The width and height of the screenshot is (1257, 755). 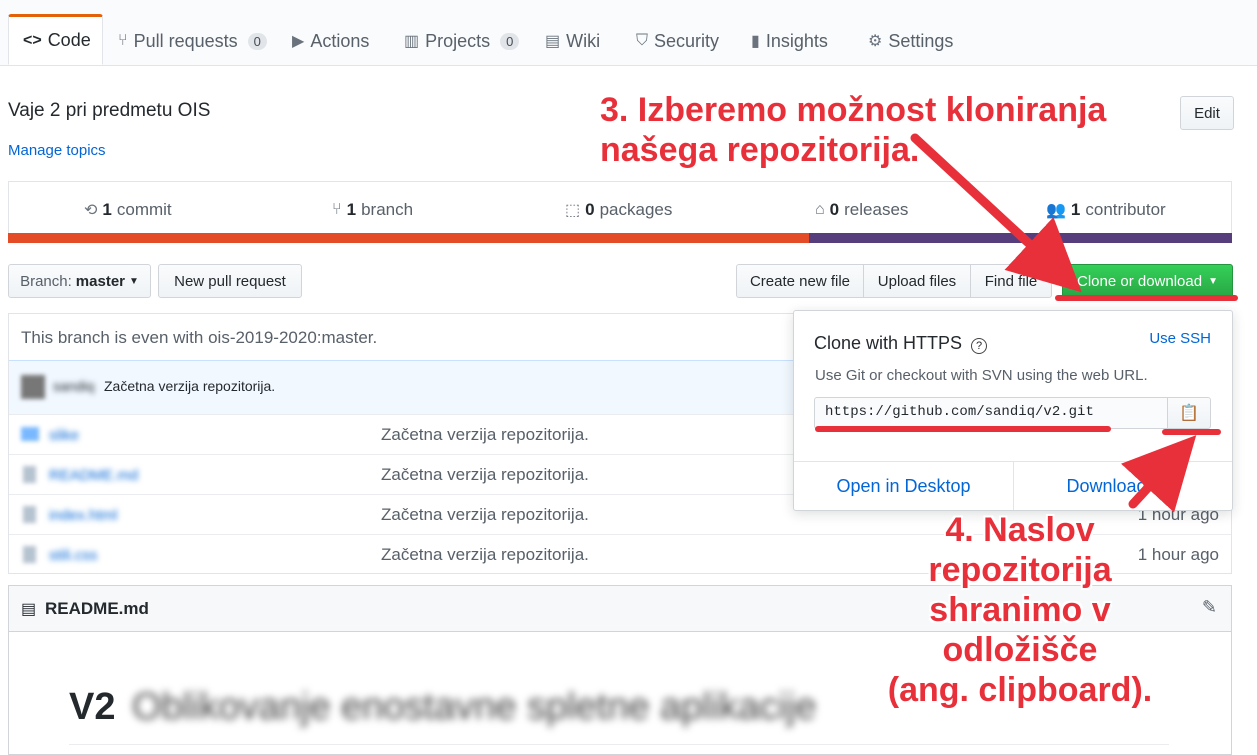 I want to click on arrow-to-copy-button, so click(x=1159, y=474).